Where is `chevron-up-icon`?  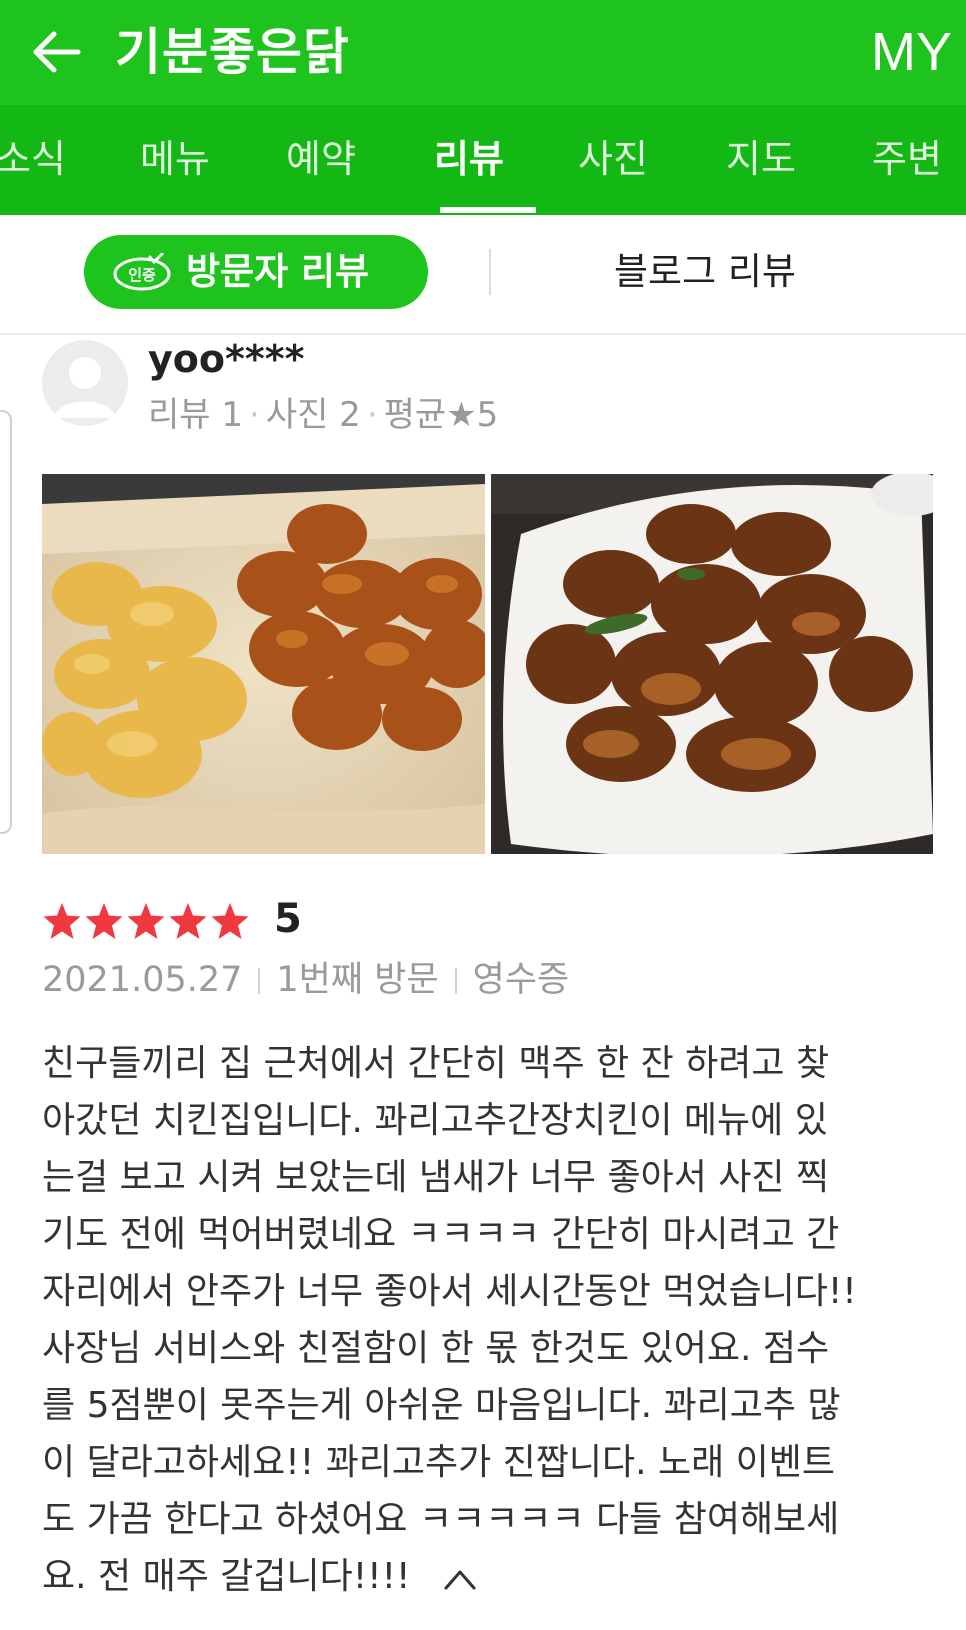
chevron-up-icon is located at coordinates (460, 1579).